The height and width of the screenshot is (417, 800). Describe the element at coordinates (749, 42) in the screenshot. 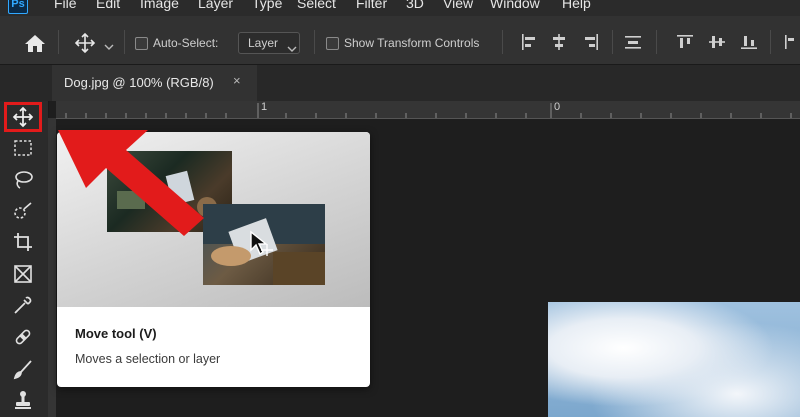

I see `align-bottom-edges-icon` at that location.